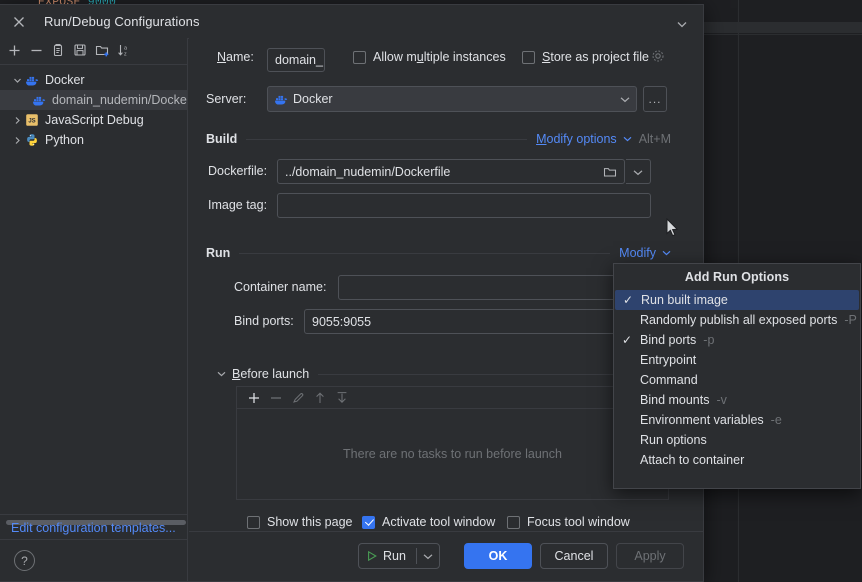 The image size is (862, 582). Describe the element at coordinates (596, 57) in the screenshot. I see `store-as-project-file-label: Store as project file` at that location.